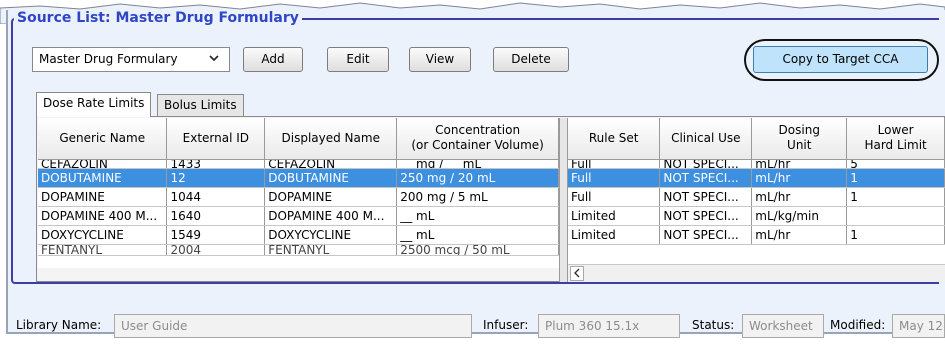 Image resolution: width=945 pixels, height=346 pixels. Describe the element at coordinates (216, 197) in the screenshot. I see `table-cell: 1044` at that location.